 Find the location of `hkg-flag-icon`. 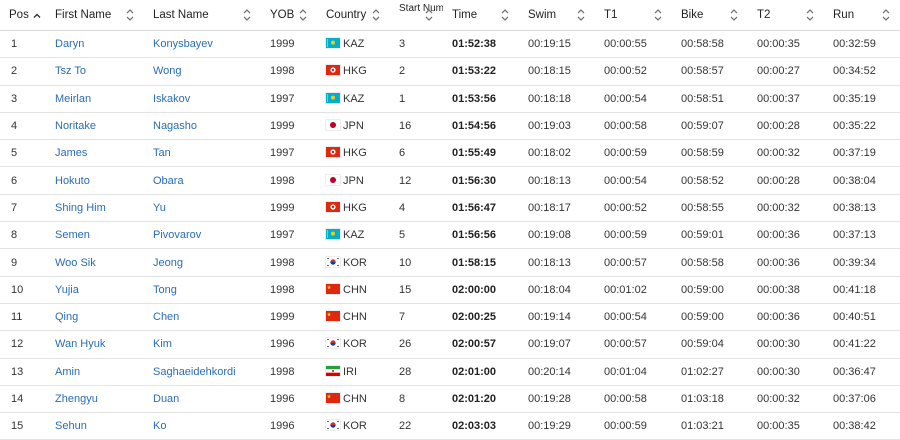

hkg-flag-icon is located at coordinates (333, 70).